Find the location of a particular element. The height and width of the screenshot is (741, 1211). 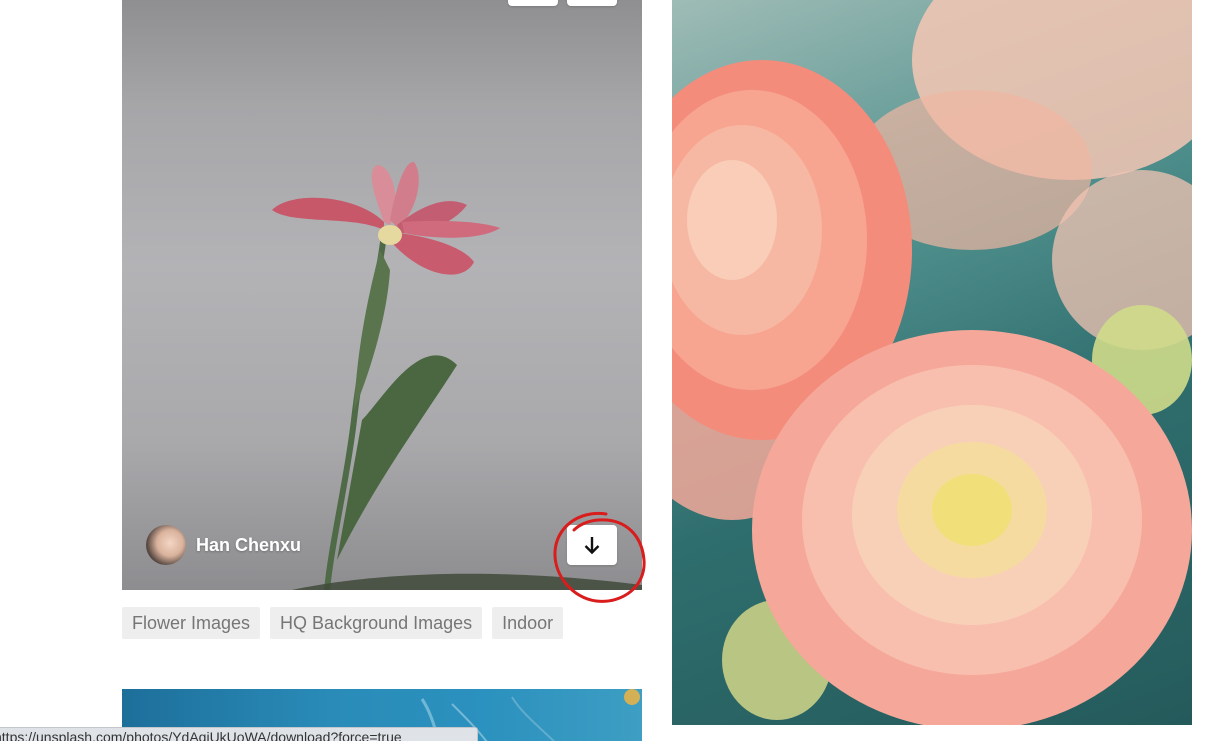

tag-hq-background-images: HQ Background Images is located at coordinates (376, 623).